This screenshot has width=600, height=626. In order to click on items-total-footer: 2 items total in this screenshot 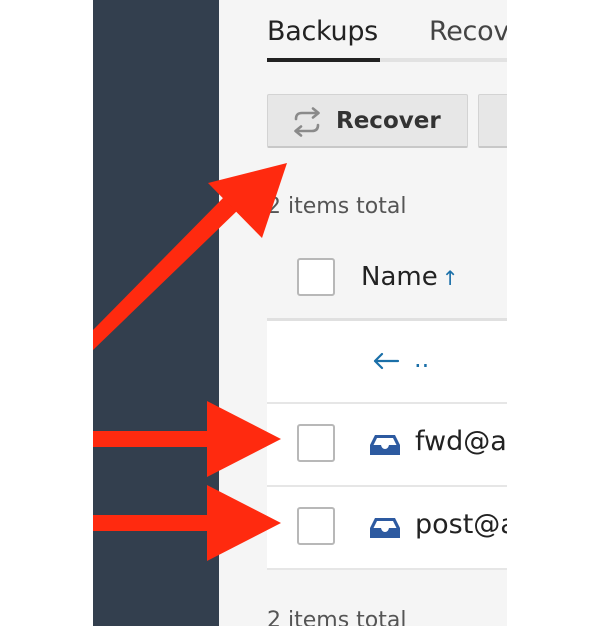, I will do `click(337, 617)`.